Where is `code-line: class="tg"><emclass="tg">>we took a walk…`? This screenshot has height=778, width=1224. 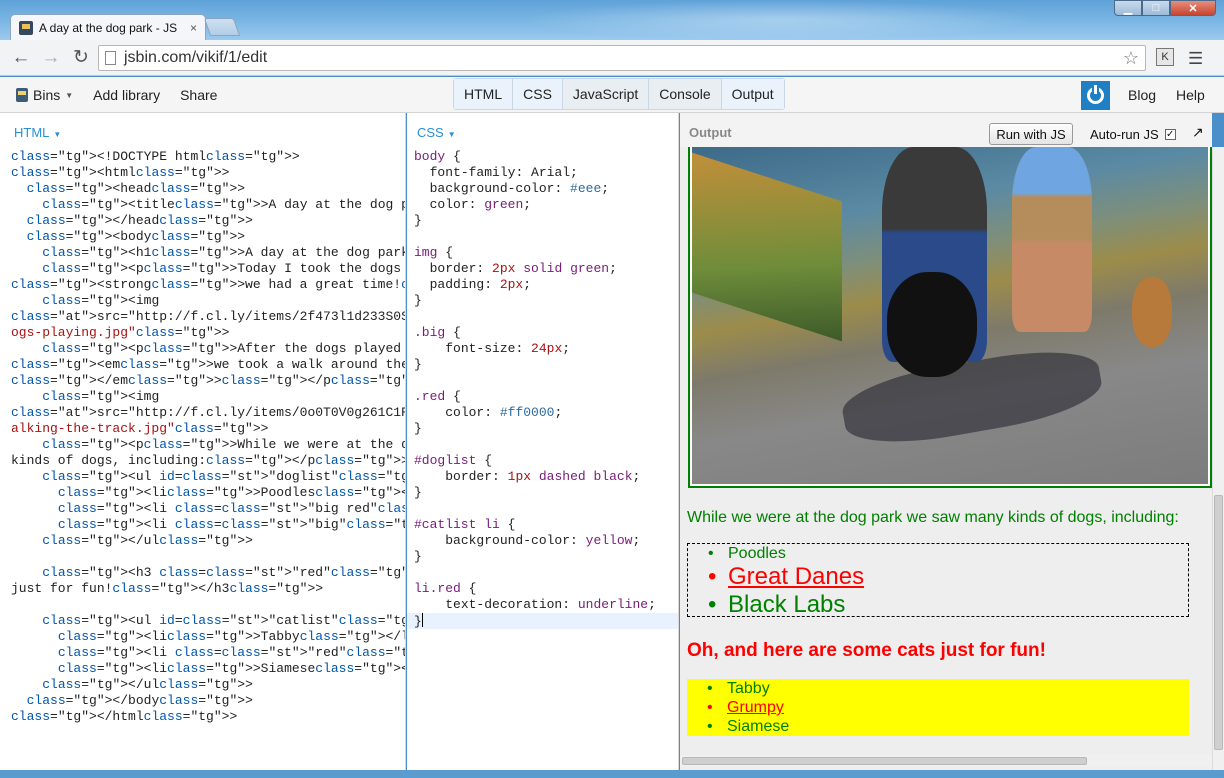
code-line: class="tg"><emclass="tg">>we took a walk… is located at coordinates (208, 365).